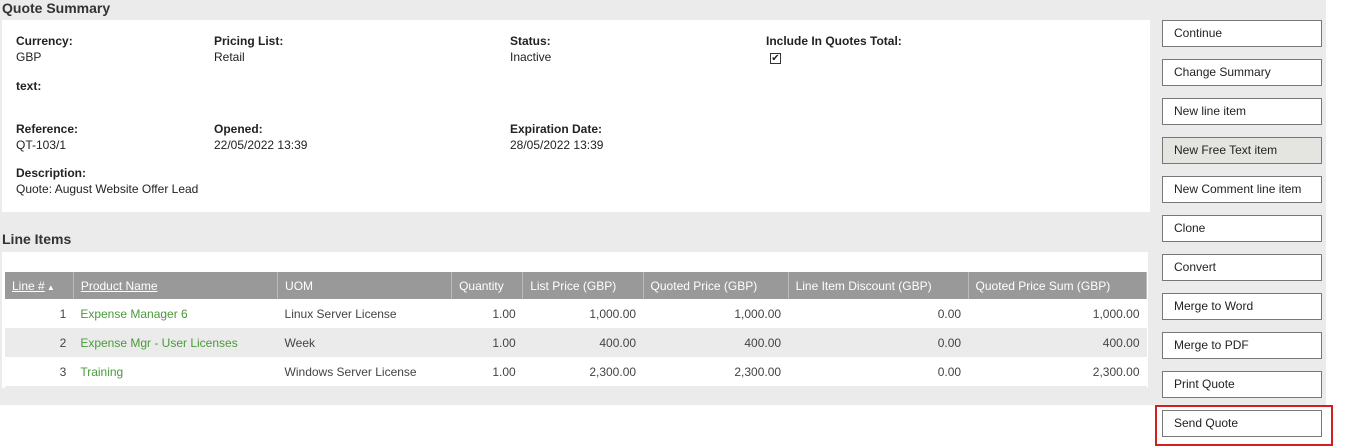 The image size is (1366, 446). I want to click on table-cell: Linux Server License, so click(340, 313).